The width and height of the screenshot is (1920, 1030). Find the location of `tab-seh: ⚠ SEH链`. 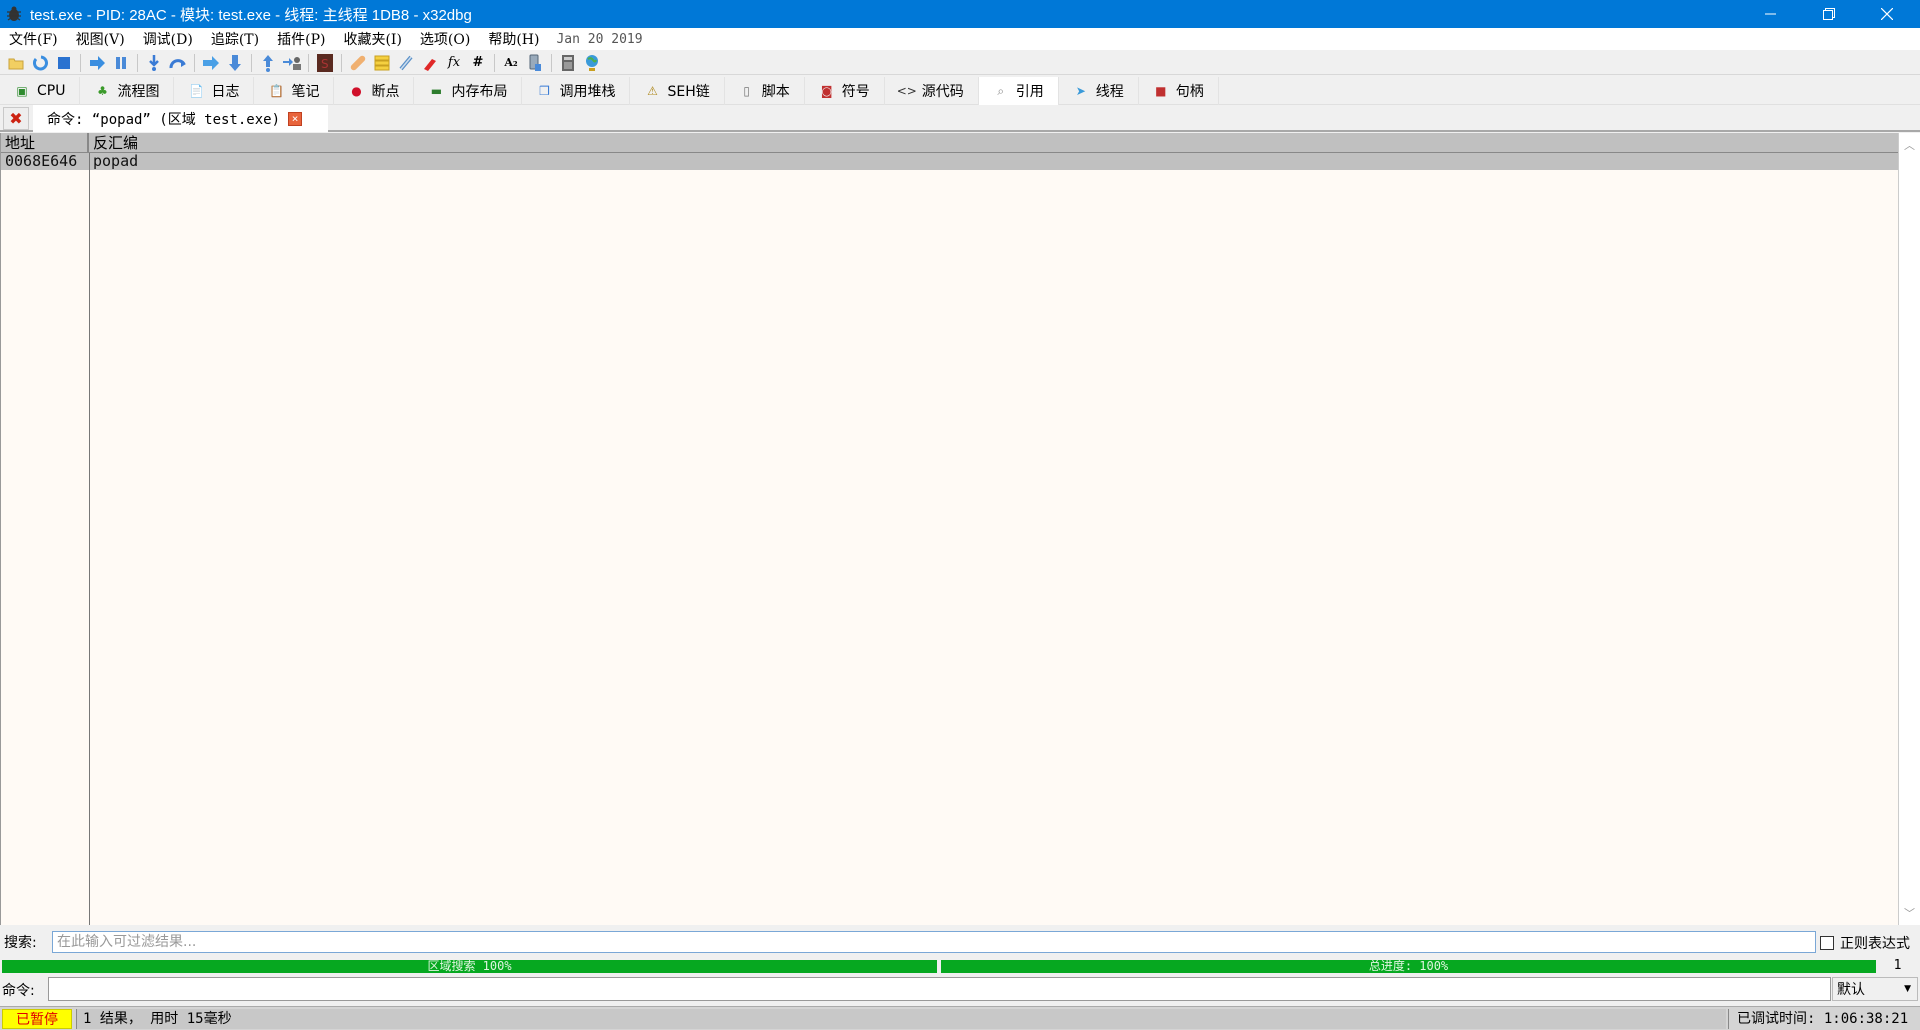

tab-seh: ⚠ SEH链 is located at coordinates (677, 91).